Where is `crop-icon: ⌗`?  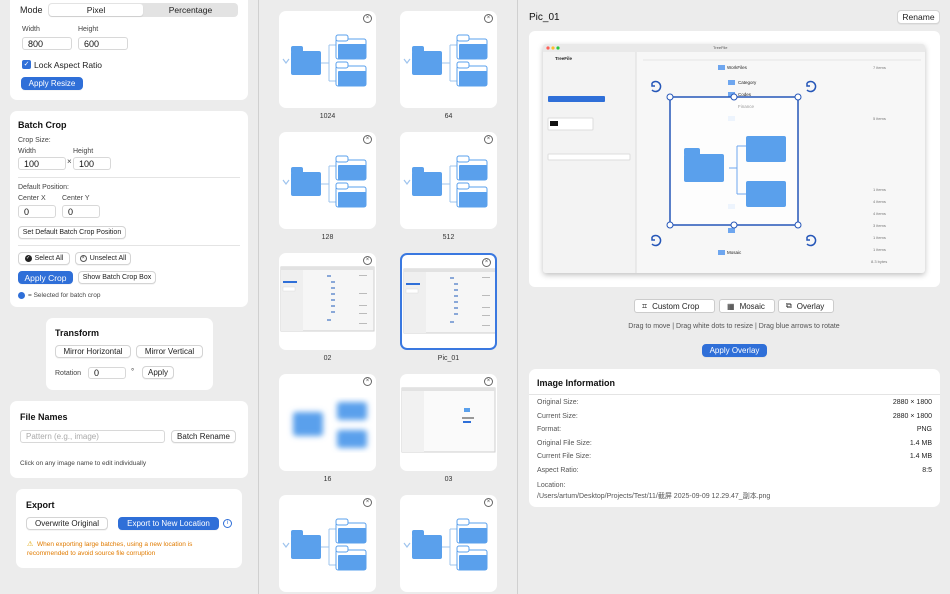
crop-icon: ⌗ is located at coordinates (645, 305).